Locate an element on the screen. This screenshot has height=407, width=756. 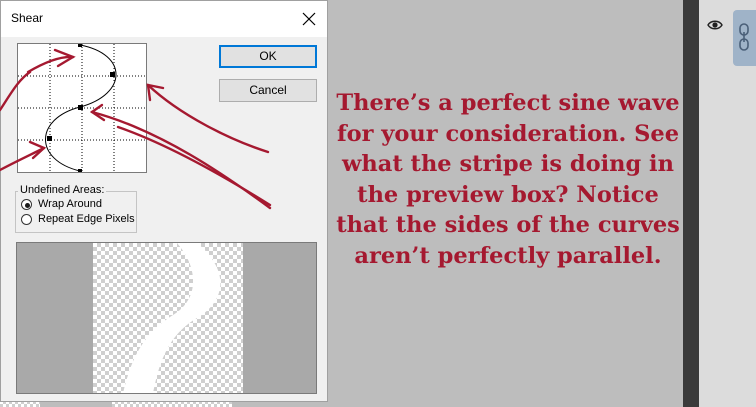
ok-button: OK is located at coordinates (268, 56).